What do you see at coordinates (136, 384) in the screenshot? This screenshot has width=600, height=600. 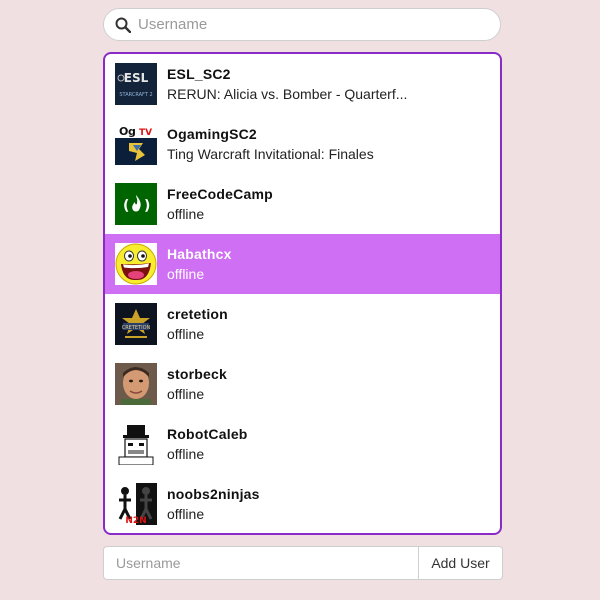 I see `storbeck-photo-avatar` at bounding box center [136, 384].